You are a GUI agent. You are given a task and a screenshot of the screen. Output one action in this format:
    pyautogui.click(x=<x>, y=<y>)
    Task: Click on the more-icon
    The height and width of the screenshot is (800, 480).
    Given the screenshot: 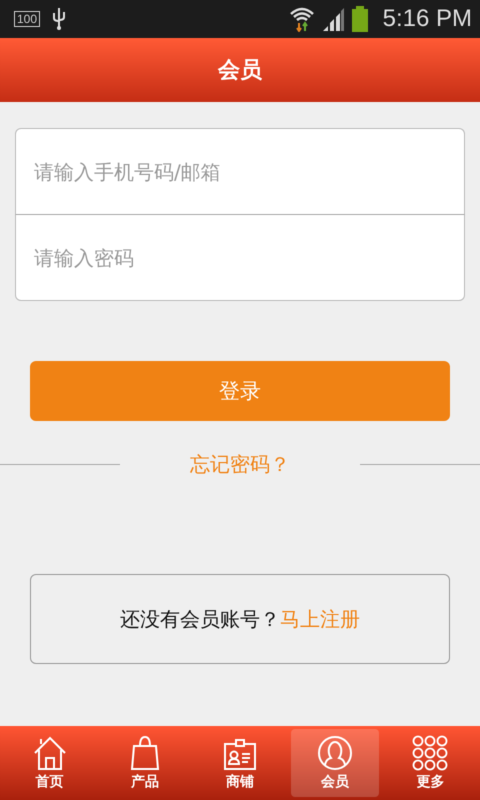 What is the action you would take?
    pyautogui.click(x=430, y=753)
    